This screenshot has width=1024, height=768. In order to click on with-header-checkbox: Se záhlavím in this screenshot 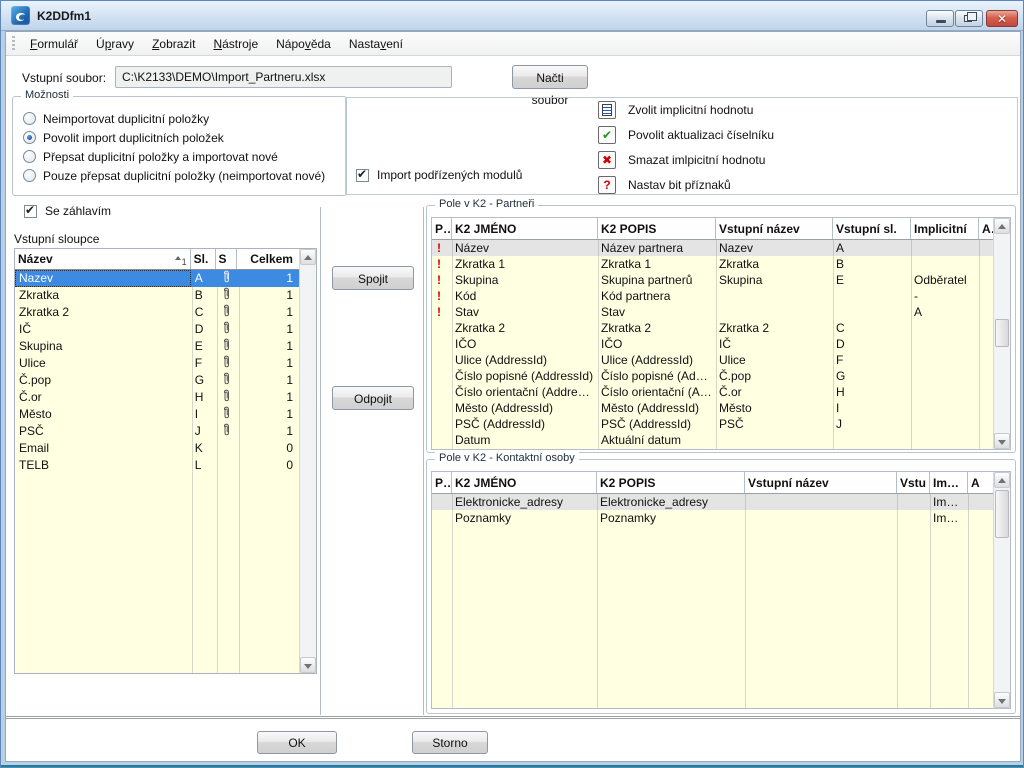, I will do `click(67, 210)`.